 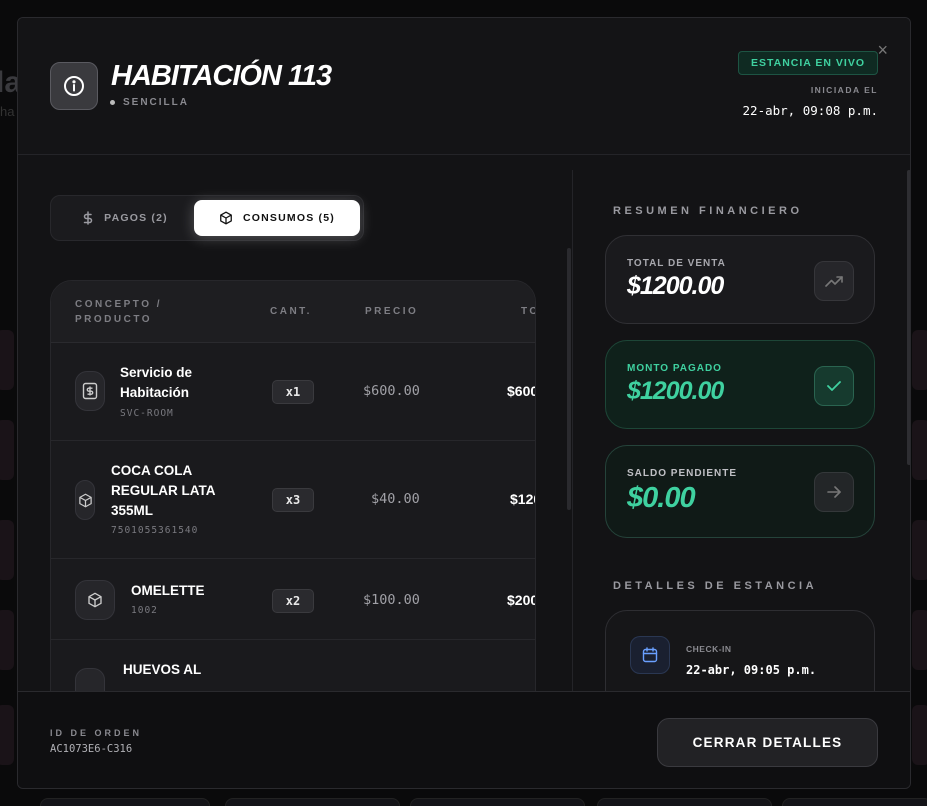 I want to click on quantity-badge: x3, so click(x=293, y=500).